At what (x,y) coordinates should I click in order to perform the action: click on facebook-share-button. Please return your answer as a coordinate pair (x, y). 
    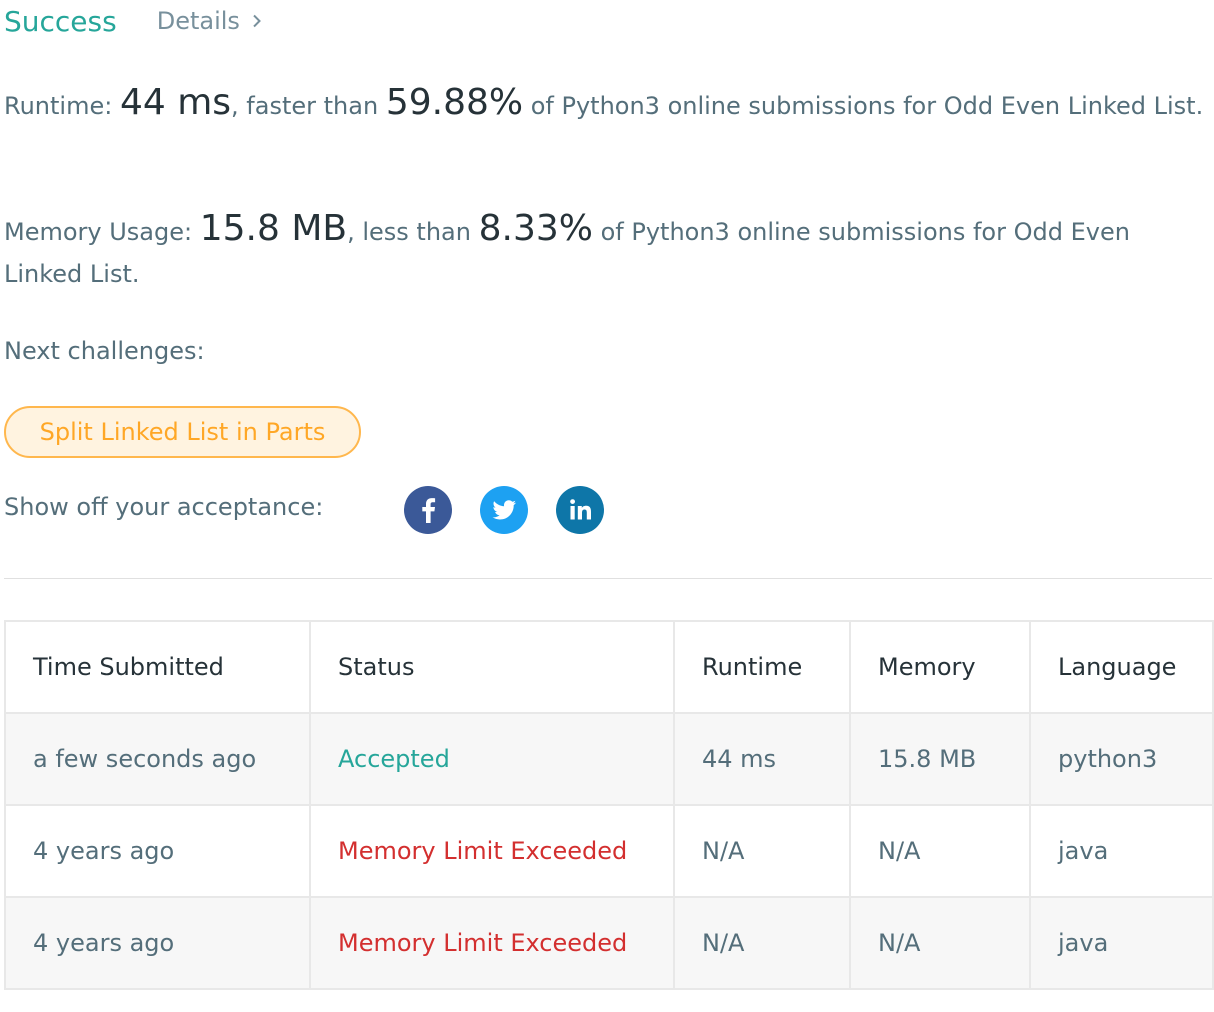
    Looking at the image, I should click on (428, 510).